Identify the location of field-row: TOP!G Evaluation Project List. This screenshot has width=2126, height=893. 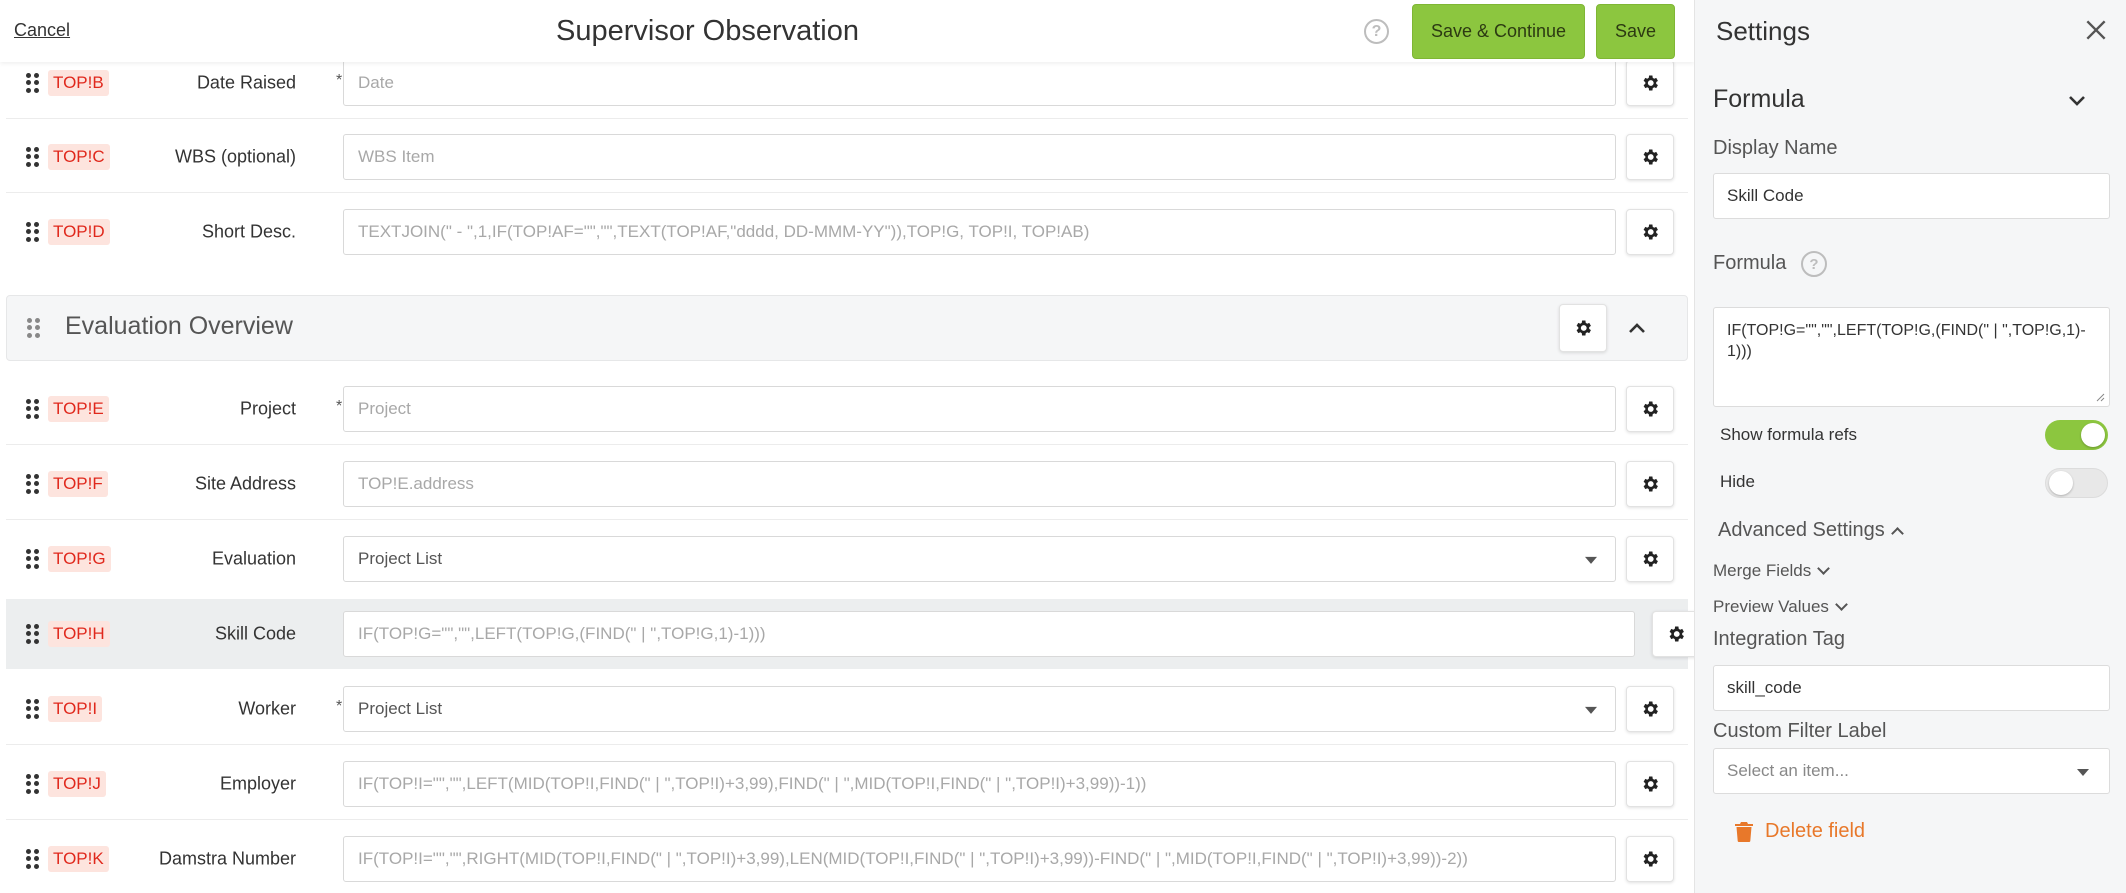
(847, 559).